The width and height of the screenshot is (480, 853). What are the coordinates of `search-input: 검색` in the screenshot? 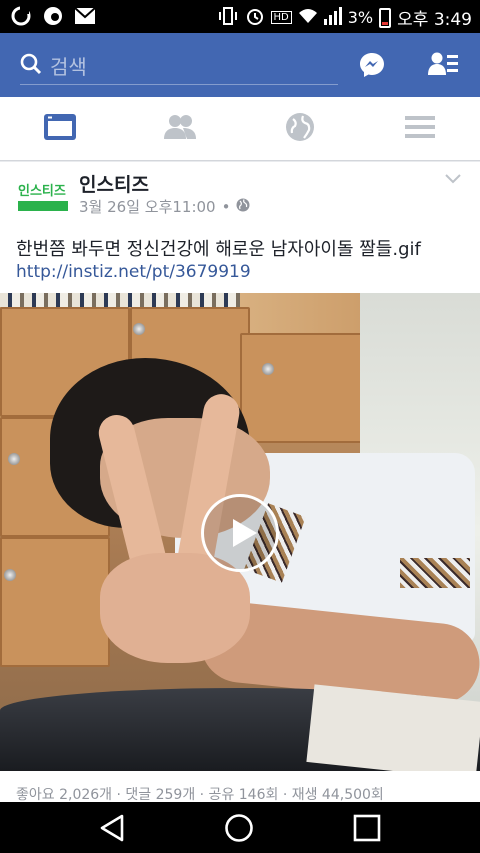 It's located at (179, 66).